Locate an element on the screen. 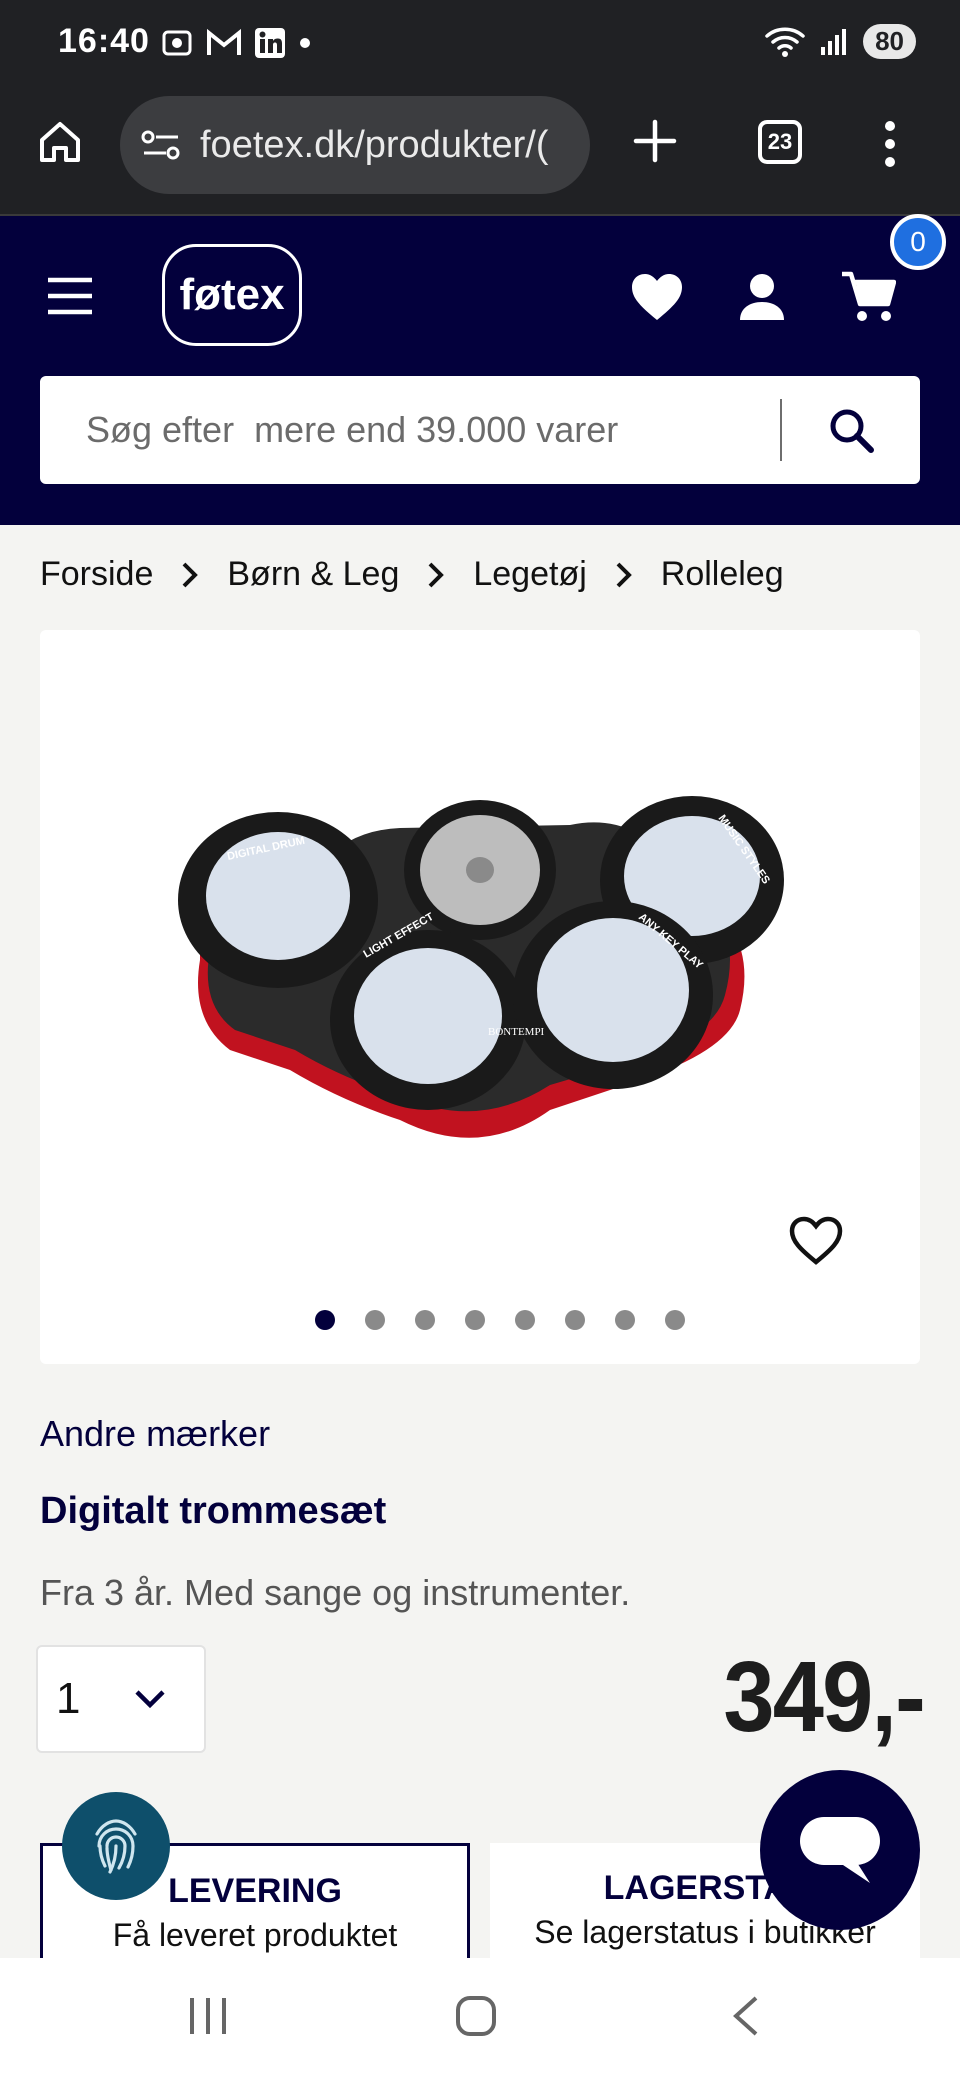  status-bar: 16:40 80 is located at coordinates (480, 45).